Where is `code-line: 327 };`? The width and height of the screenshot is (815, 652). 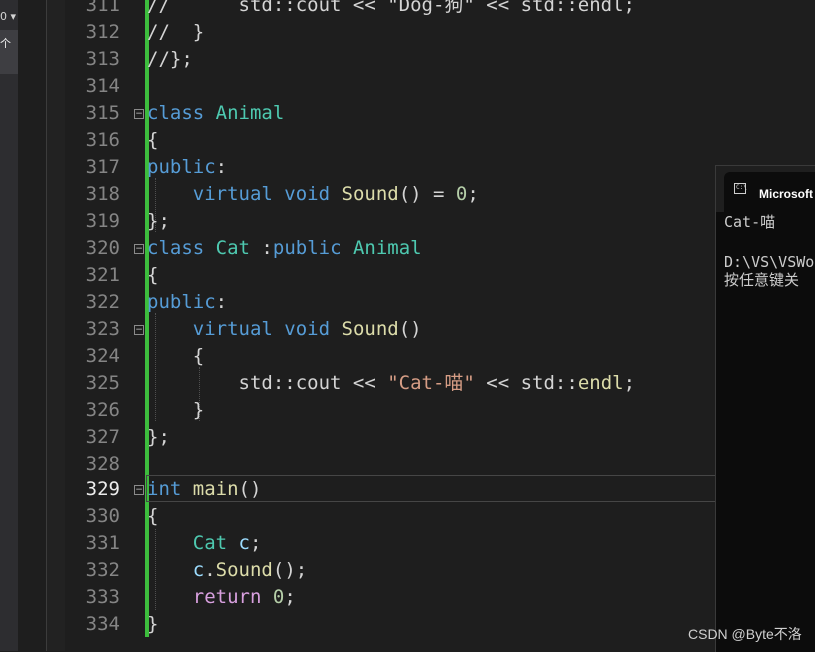
code-line: 327 }; is located at coordinates (416, 437).